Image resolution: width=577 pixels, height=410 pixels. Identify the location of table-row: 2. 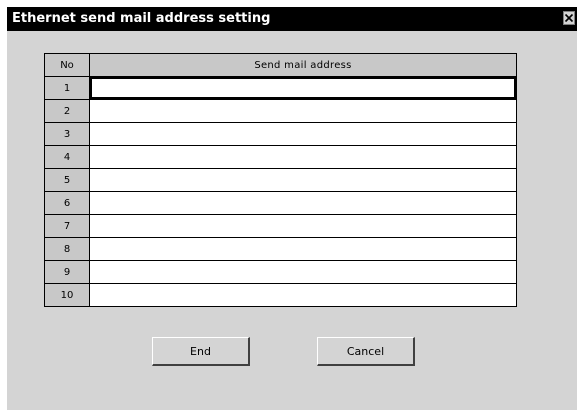
(280, 112).